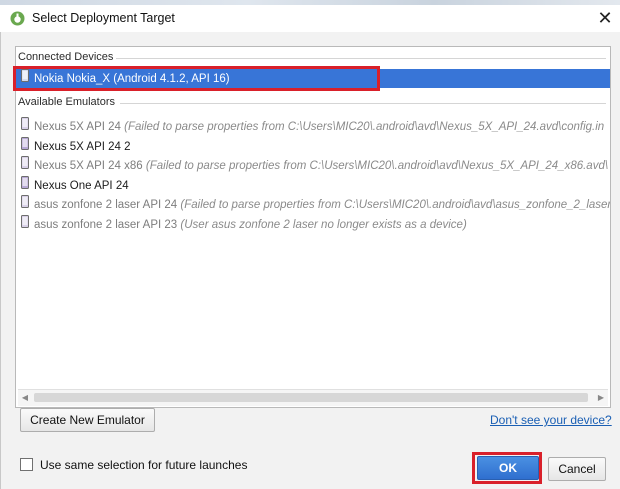 The height and width of the screenshot is (489, 620). I want to click on row-name: Nexus 5X API 24 x86, so click(88, 166).